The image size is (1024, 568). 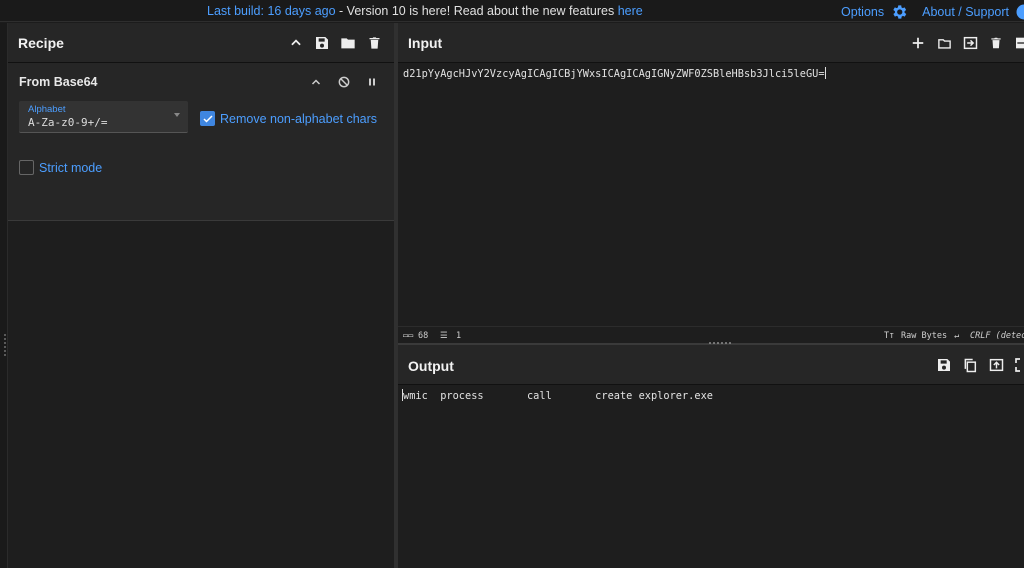 What do you see at coordinates (271, 11) in the screenshot?
I see `last-build-link: Last build: 16 days ago` at bounding box center [271, 11].